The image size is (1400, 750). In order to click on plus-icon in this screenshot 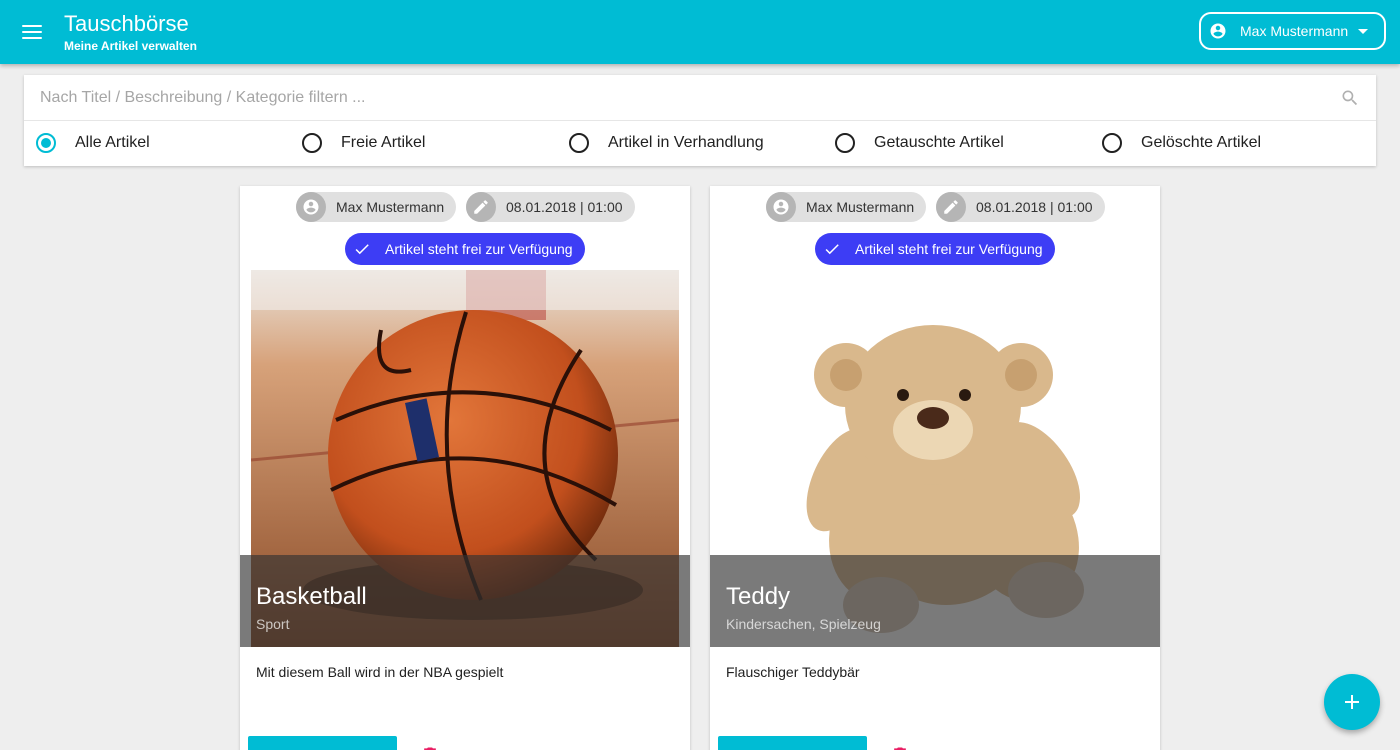, I will do `click(1352, 702)`.